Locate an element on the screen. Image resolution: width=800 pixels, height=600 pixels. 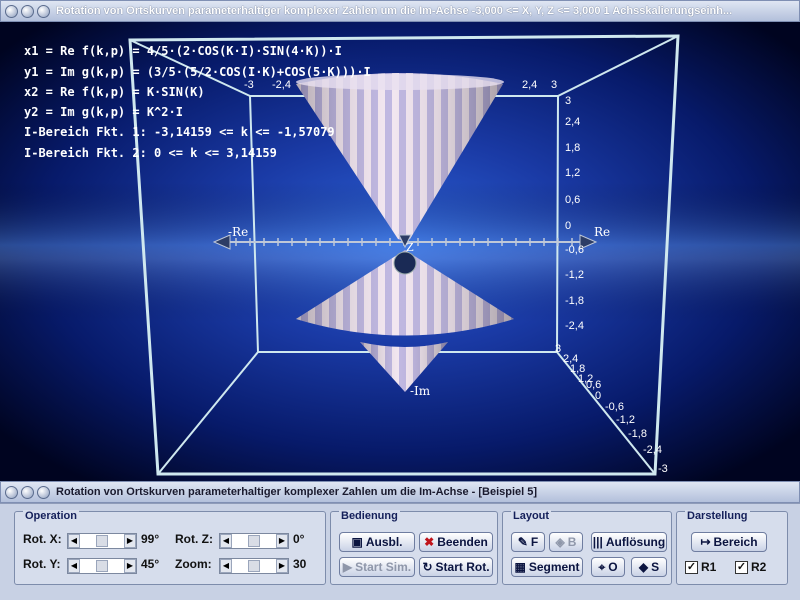
s-button: ◆ S is located at coordinates (649, 567).